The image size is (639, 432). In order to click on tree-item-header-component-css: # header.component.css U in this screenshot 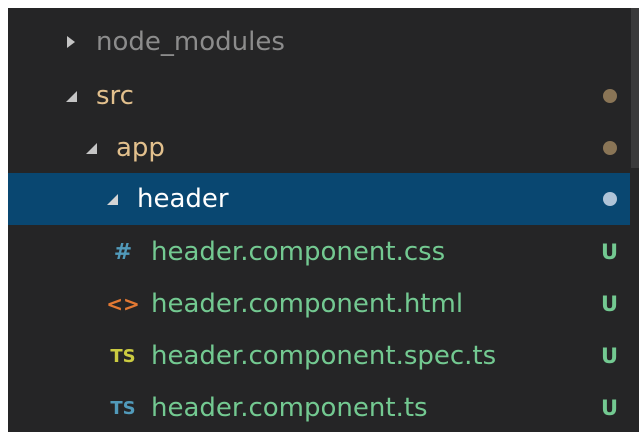, I will do `click(319, 252)`.